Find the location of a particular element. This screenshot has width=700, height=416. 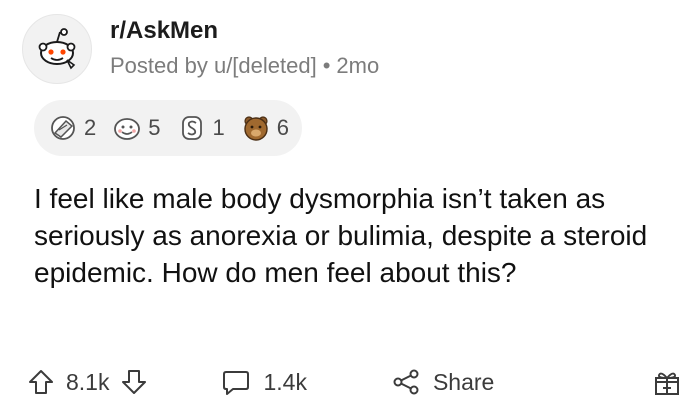

award-wholesome: 5 is located at coordinates (136, 128).